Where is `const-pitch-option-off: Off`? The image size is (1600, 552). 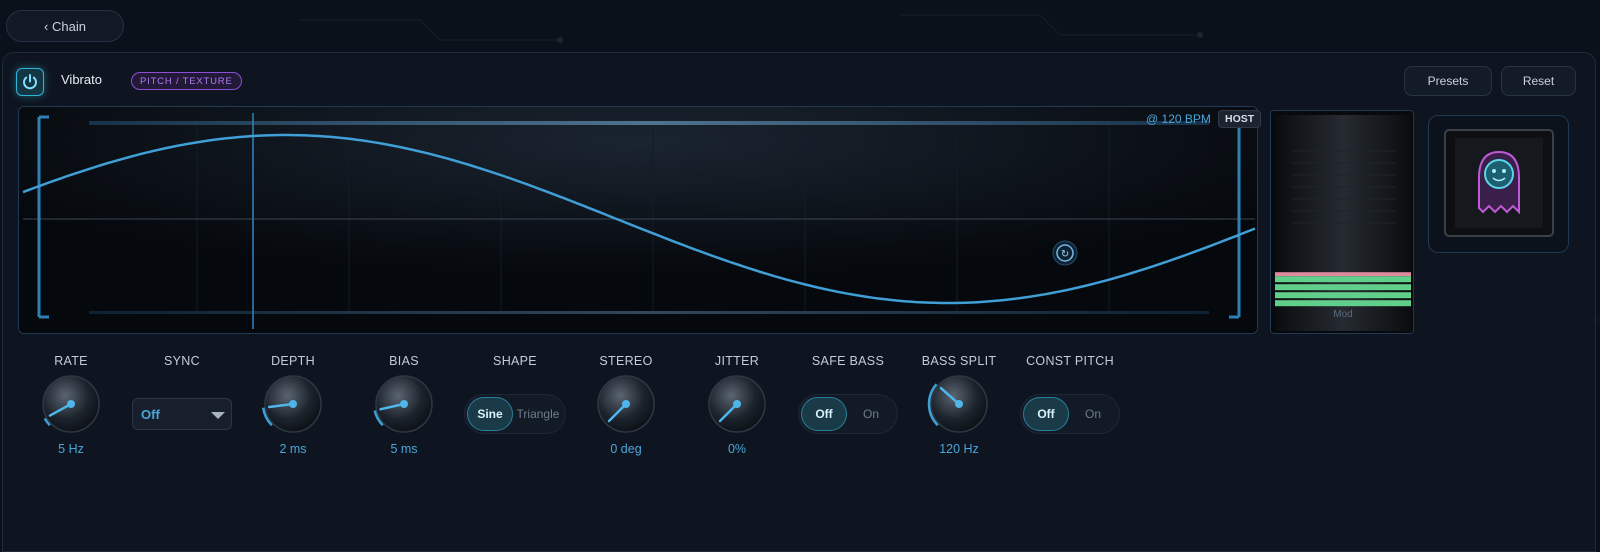 const-pitch-option-off: Off is located at coordinates (1046, 414).